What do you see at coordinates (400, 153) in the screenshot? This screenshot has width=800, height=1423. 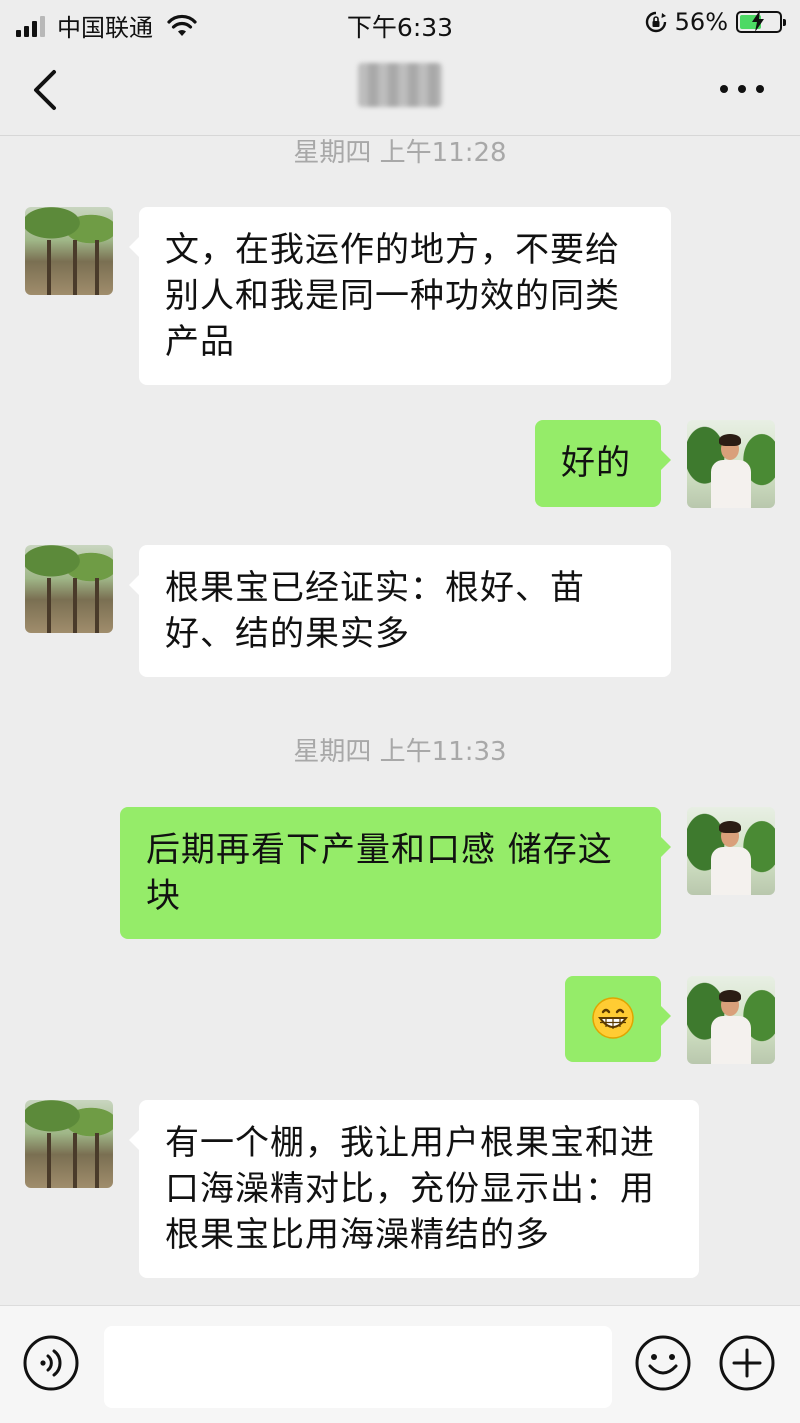 I see `timestamp: 星期四 上午11:28` at bounding box center [400, 153].